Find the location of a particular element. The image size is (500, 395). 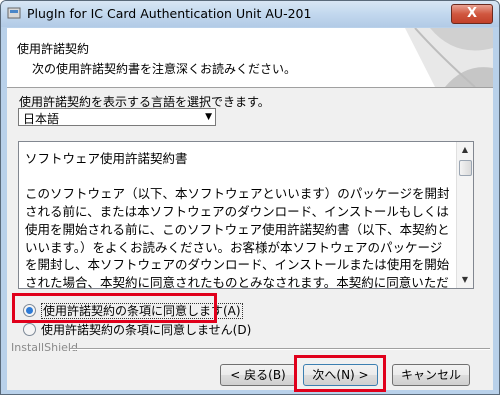

app-icon is located at coordinates (14, 13).